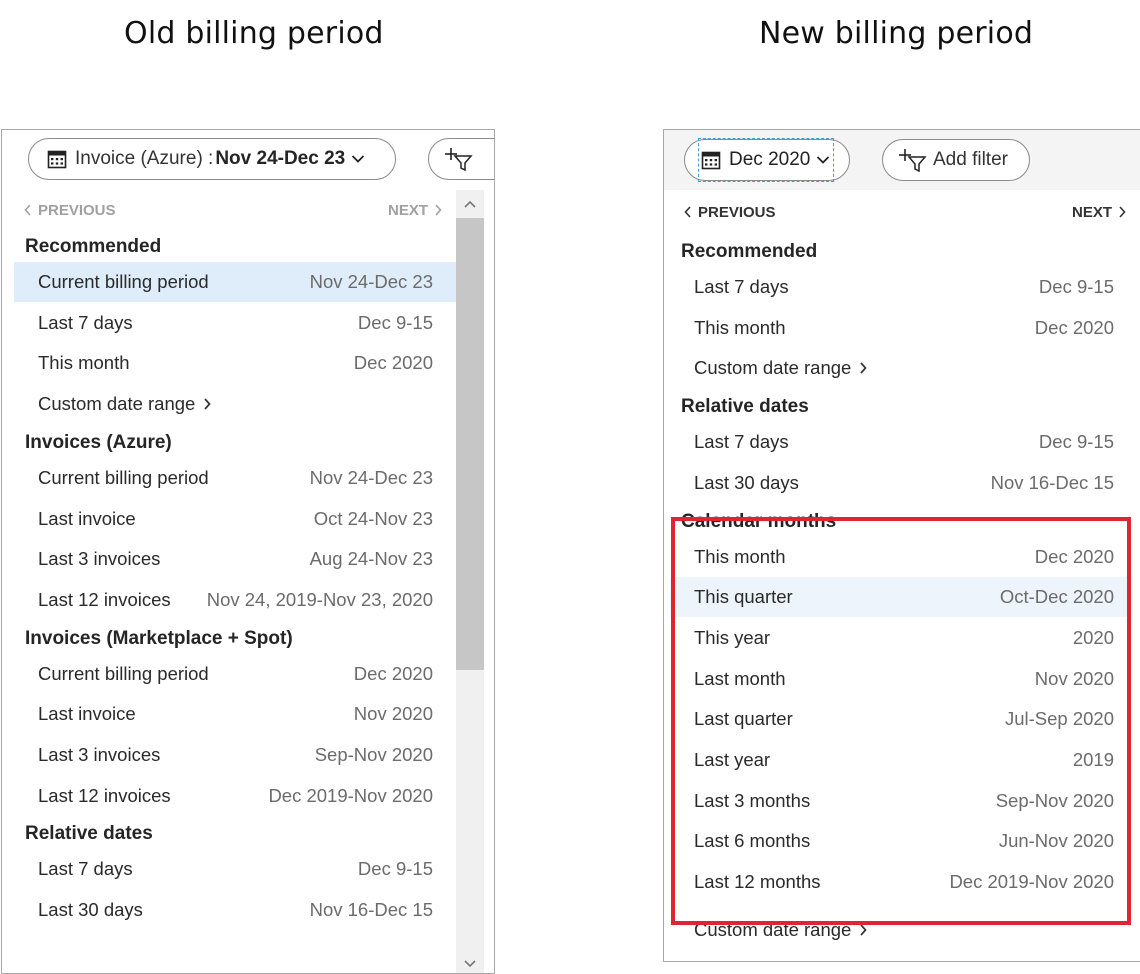  I want to click on date-option-last-3-invoices: Last 3 invoices Aug 24-Nov 23, so click(235, 559).